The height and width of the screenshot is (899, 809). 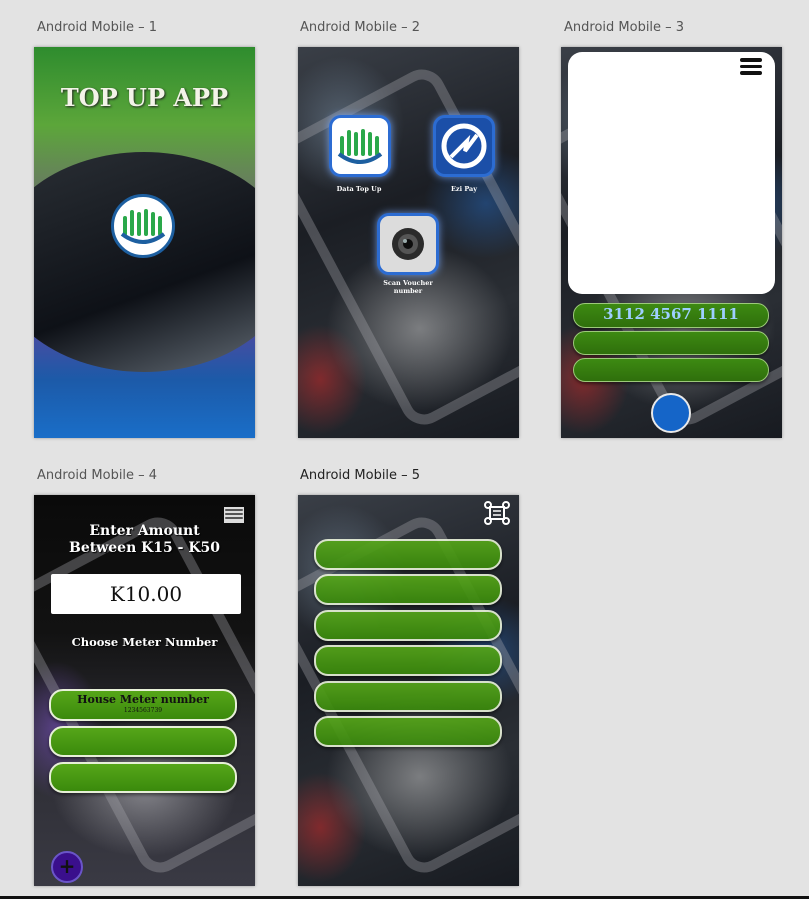 What do you see at coordinates (67, 867) in the screenshot?
I see `add-icon: +` at bounding box center [67, 867].